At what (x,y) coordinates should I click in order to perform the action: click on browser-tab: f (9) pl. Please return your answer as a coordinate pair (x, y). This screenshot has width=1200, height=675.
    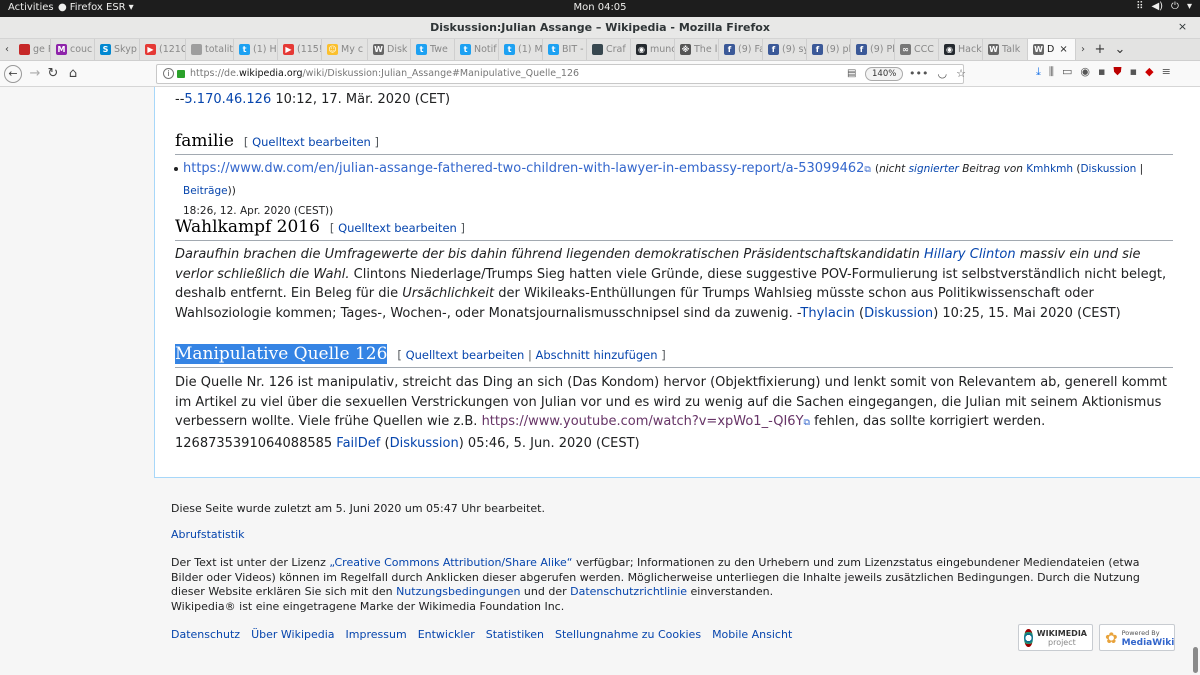
    Looking at the image, I should click on (829, 49).